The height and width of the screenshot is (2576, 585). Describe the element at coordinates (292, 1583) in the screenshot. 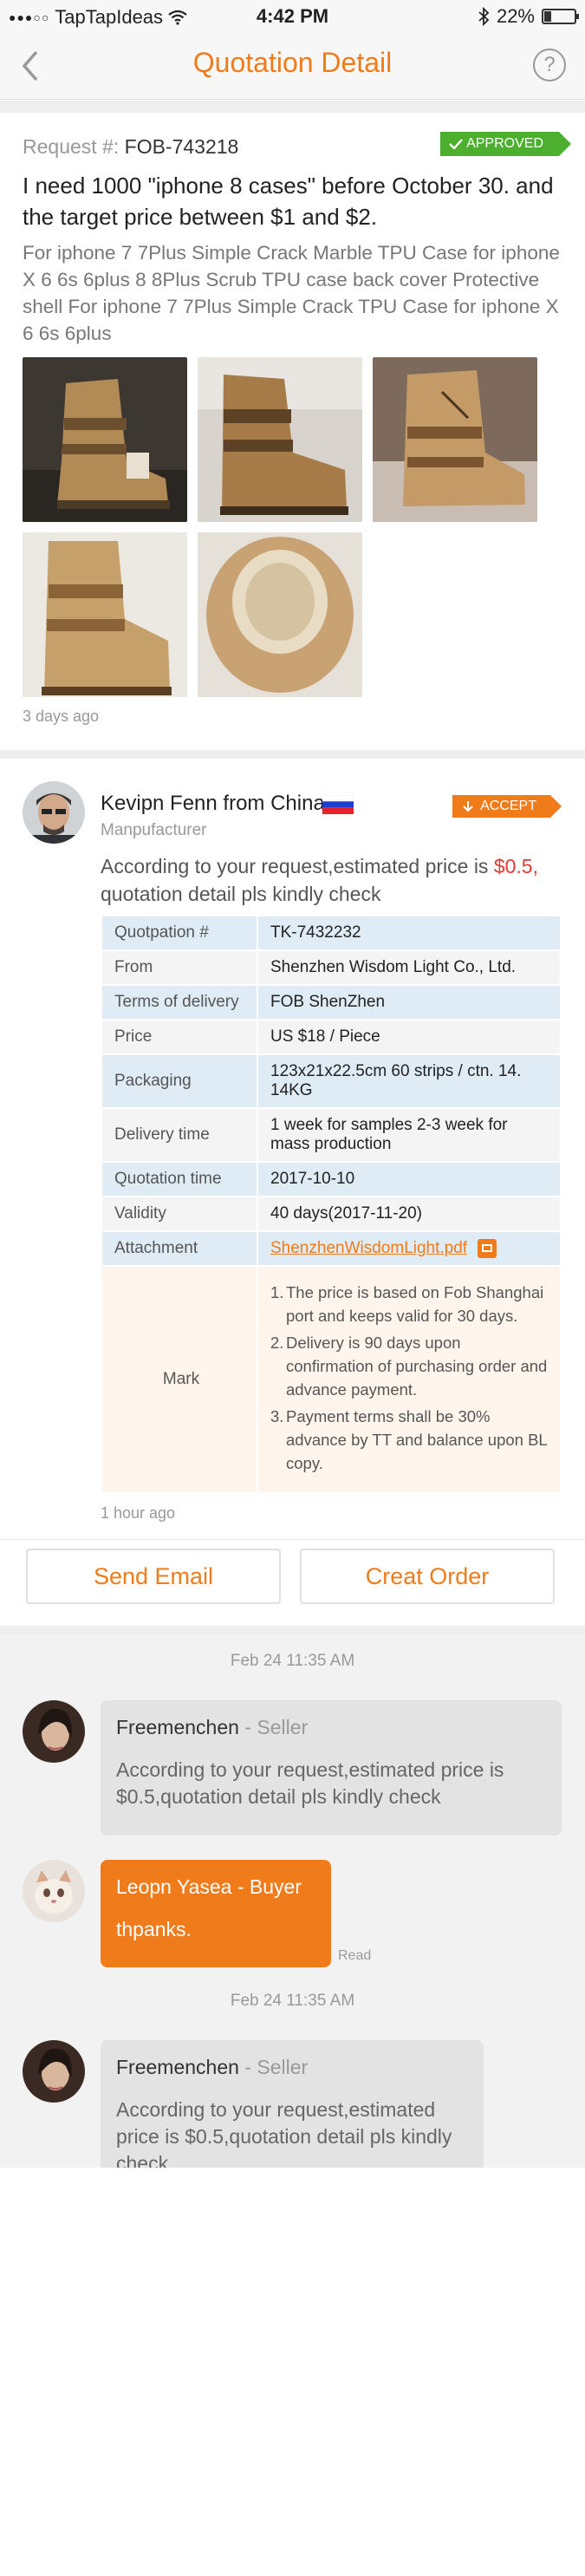

I see `action-bar: Send Email Creat Order` at that location.